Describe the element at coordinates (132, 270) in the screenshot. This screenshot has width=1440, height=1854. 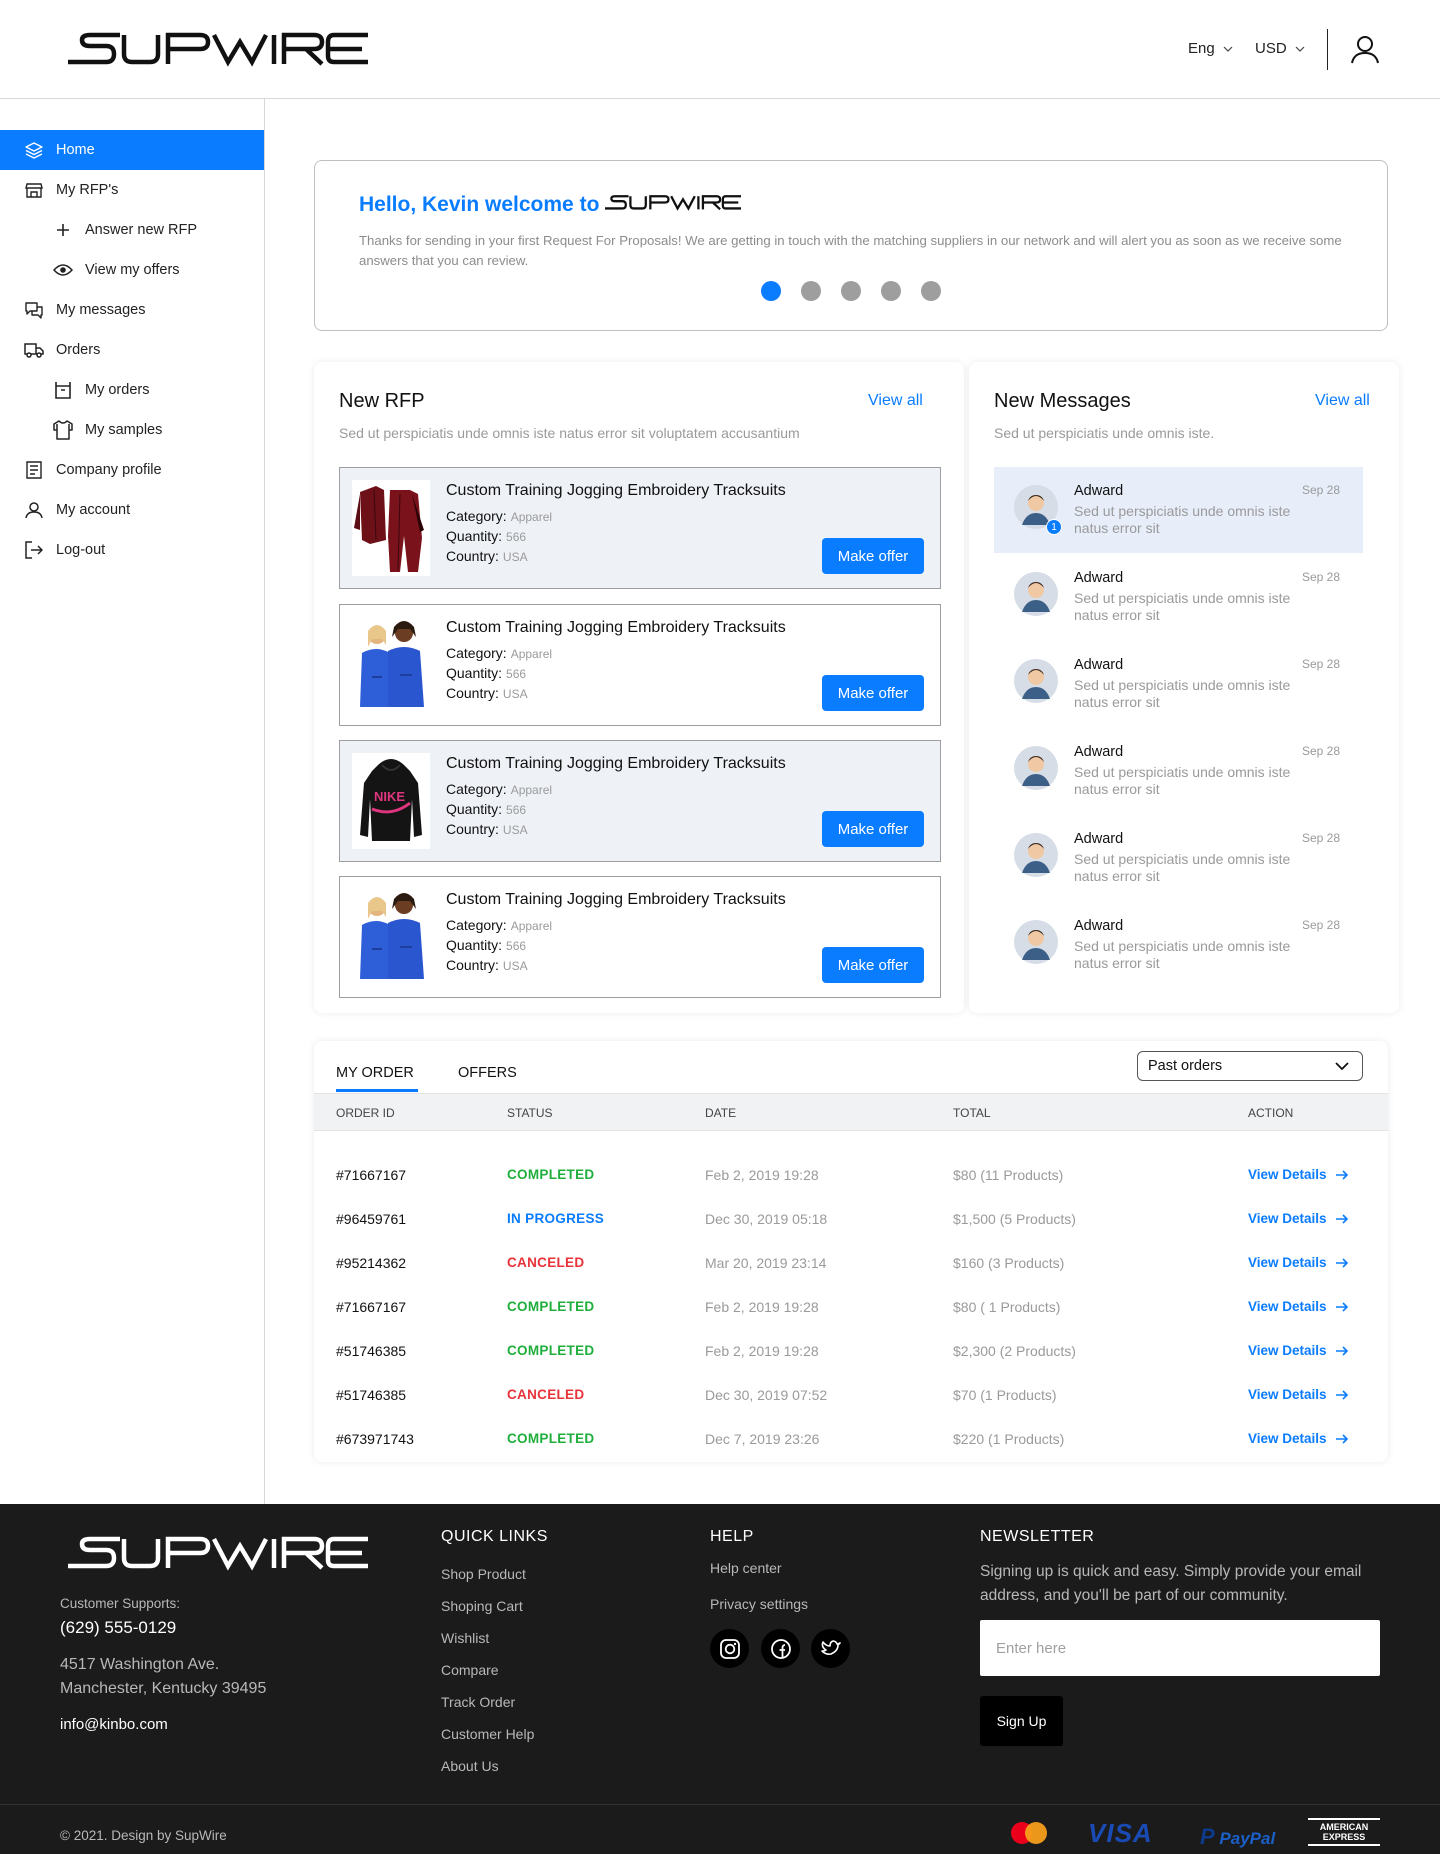
I see `sidebar-item-view-my-offers: View my offers` at that location.